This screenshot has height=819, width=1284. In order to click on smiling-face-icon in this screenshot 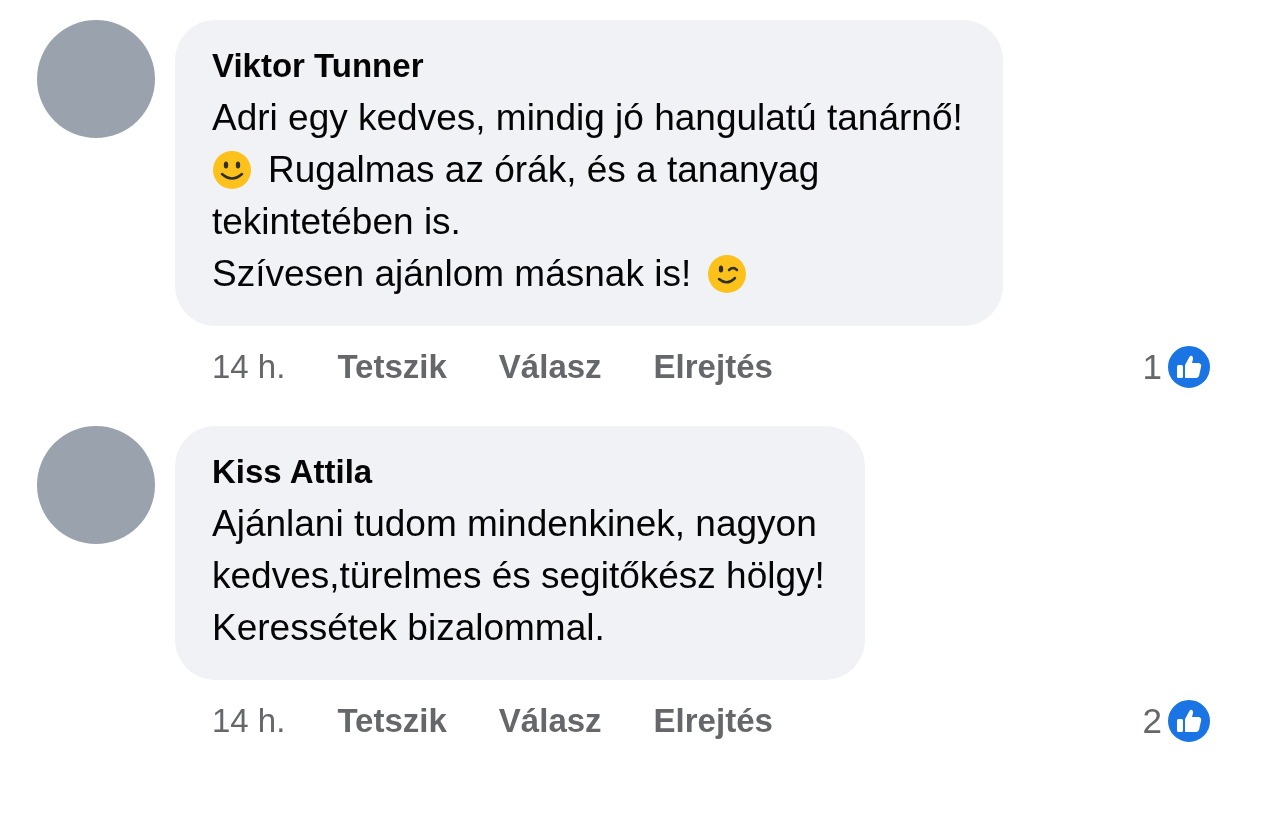, I will do `click(232, 170)`.